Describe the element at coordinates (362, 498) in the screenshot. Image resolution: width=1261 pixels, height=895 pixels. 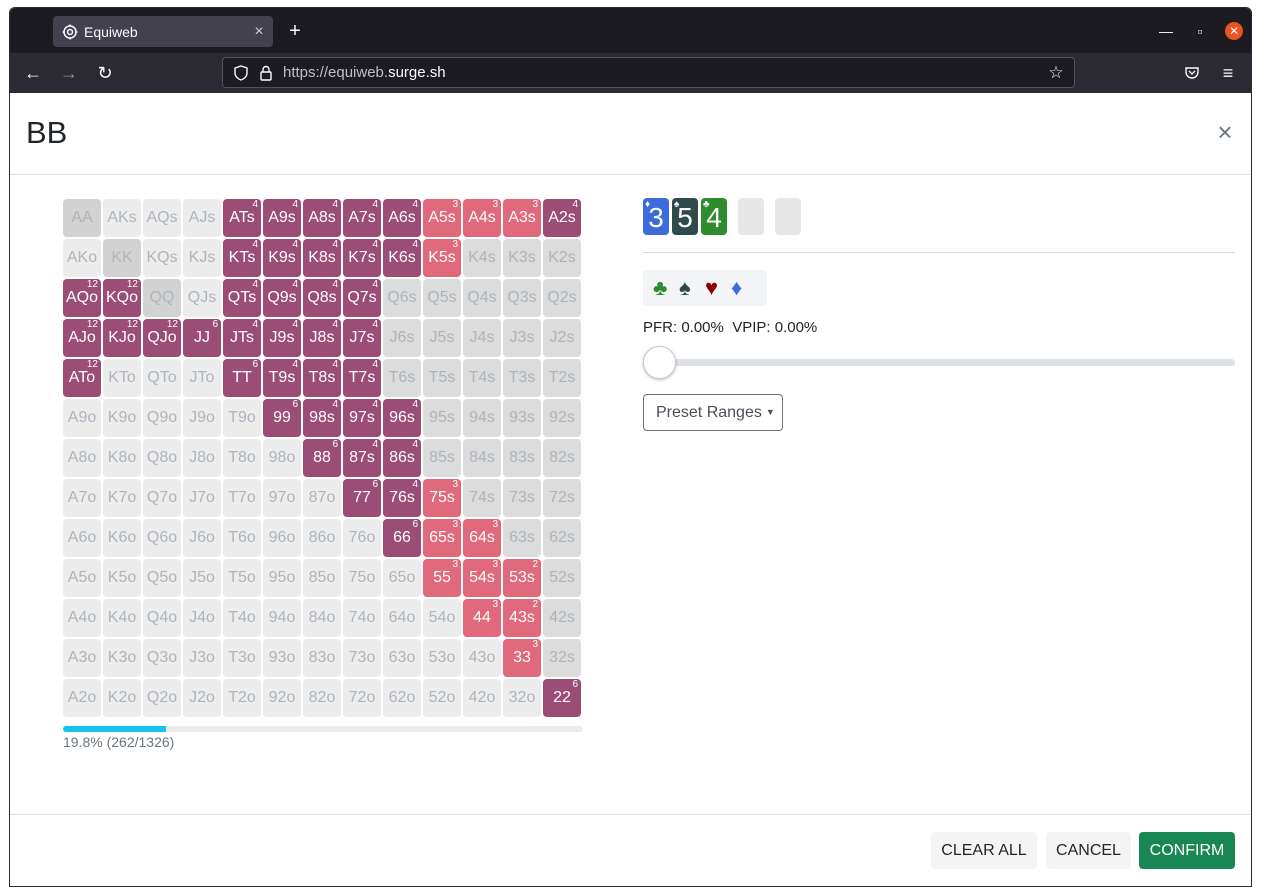
I see `hand-cell-77: 77 6` at that location.